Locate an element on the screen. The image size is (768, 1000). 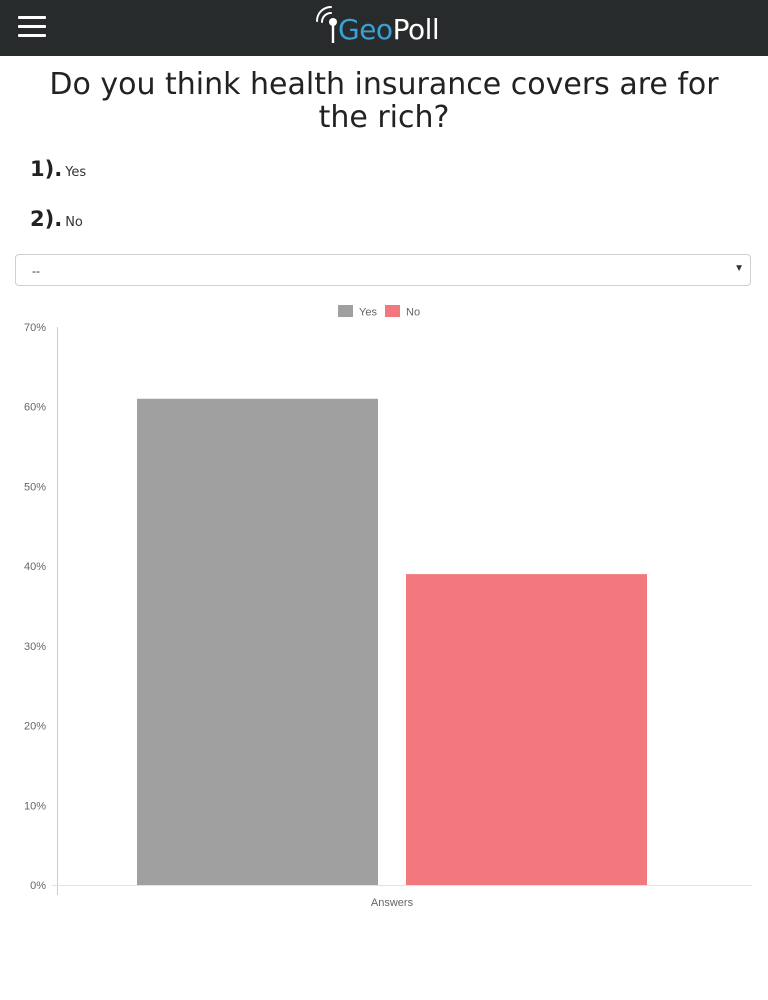
filter-selected-value: -- is located at coordinates (36, 271).